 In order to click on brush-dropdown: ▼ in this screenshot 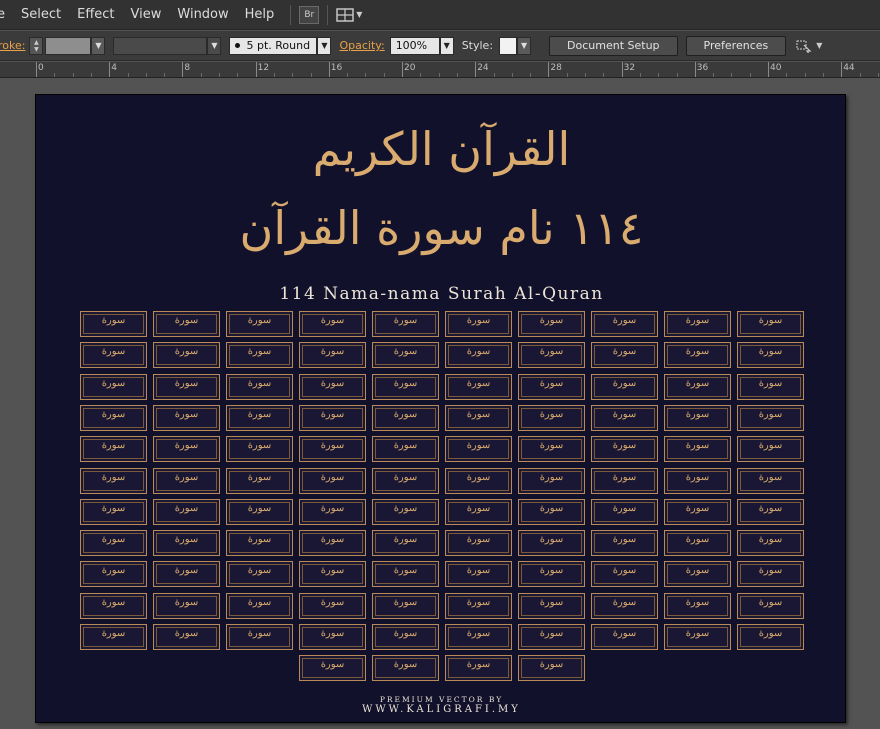, I will do `click(324, 45)`.